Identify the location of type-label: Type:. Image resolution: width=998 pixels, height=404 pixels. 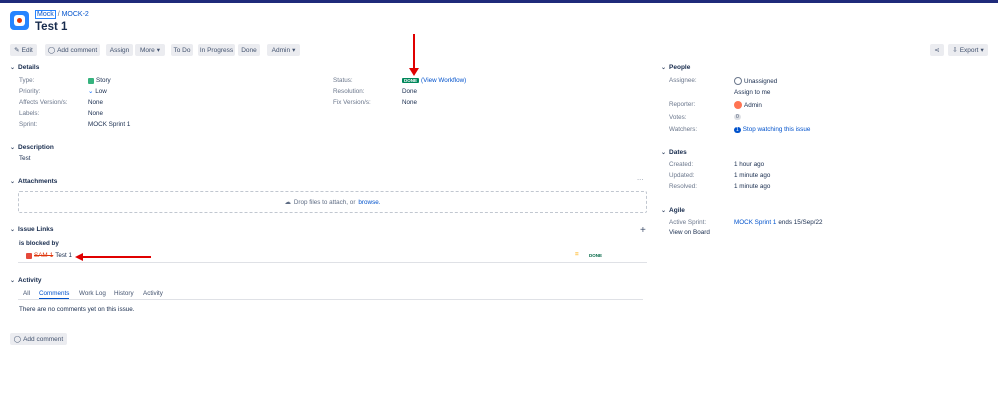
(27, 80).